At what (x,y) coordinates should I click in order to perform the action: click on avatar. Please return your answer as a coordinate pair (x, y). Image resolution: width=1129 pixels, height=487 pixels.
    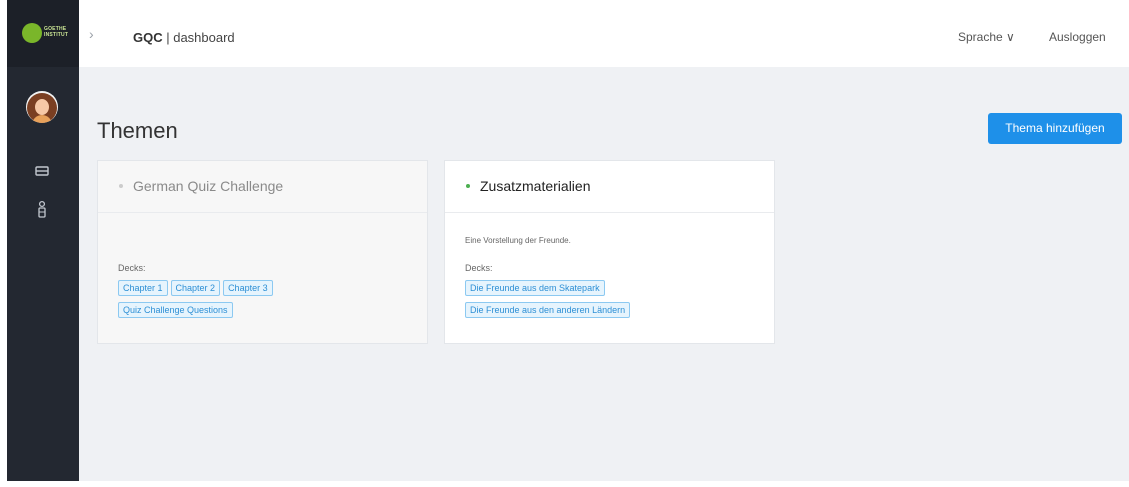
    Looking at the image, I should click on (42, 107).